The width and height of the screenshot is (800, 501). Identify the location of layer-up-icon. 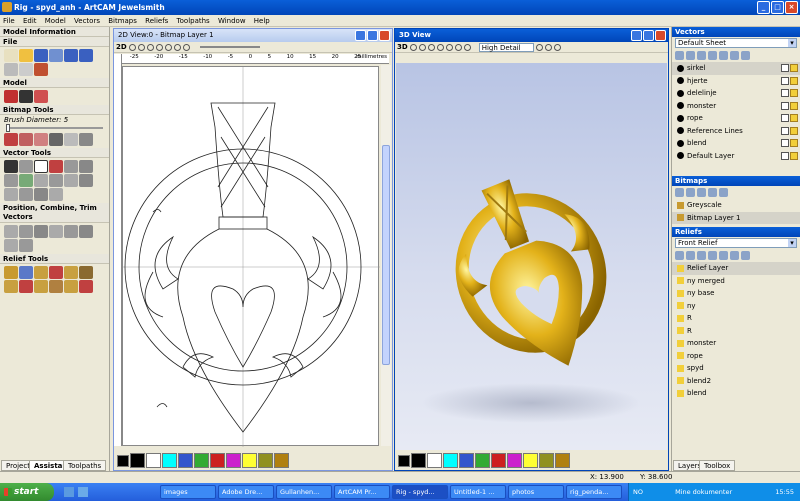
(712, 55).